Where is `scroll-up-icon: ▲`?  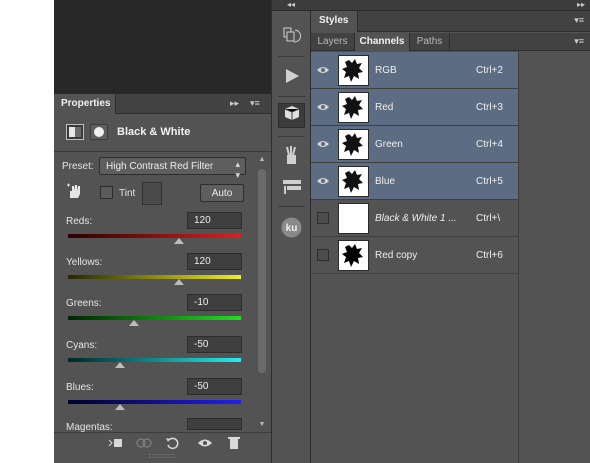
scroll-up-icon: ▲ is located at coordinates (262, 159).